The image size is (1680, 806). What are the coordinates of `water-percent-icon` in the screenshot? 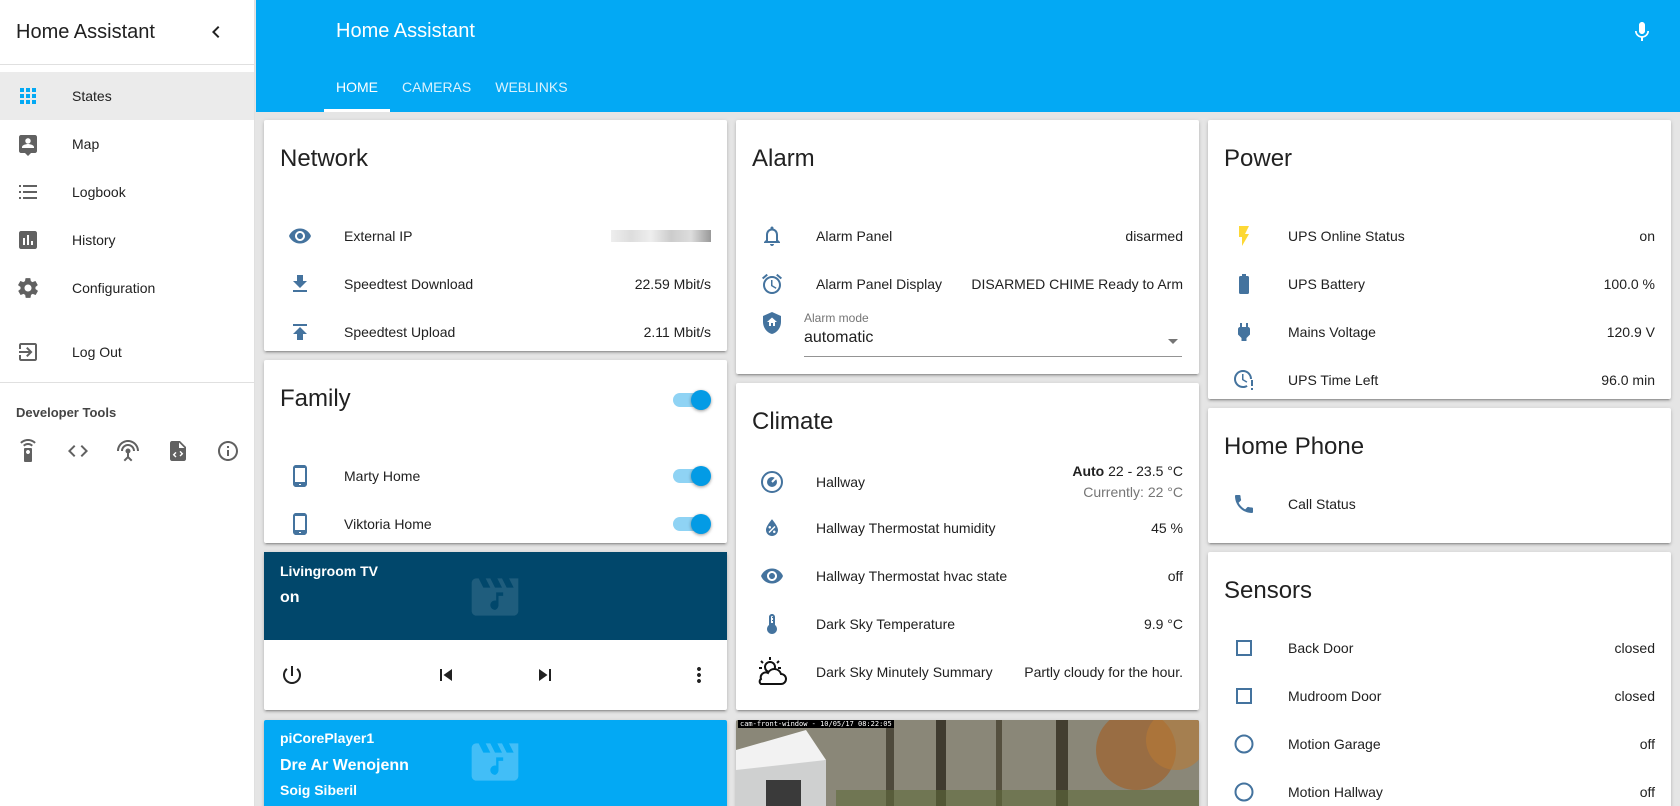 It's located at (772, 528).